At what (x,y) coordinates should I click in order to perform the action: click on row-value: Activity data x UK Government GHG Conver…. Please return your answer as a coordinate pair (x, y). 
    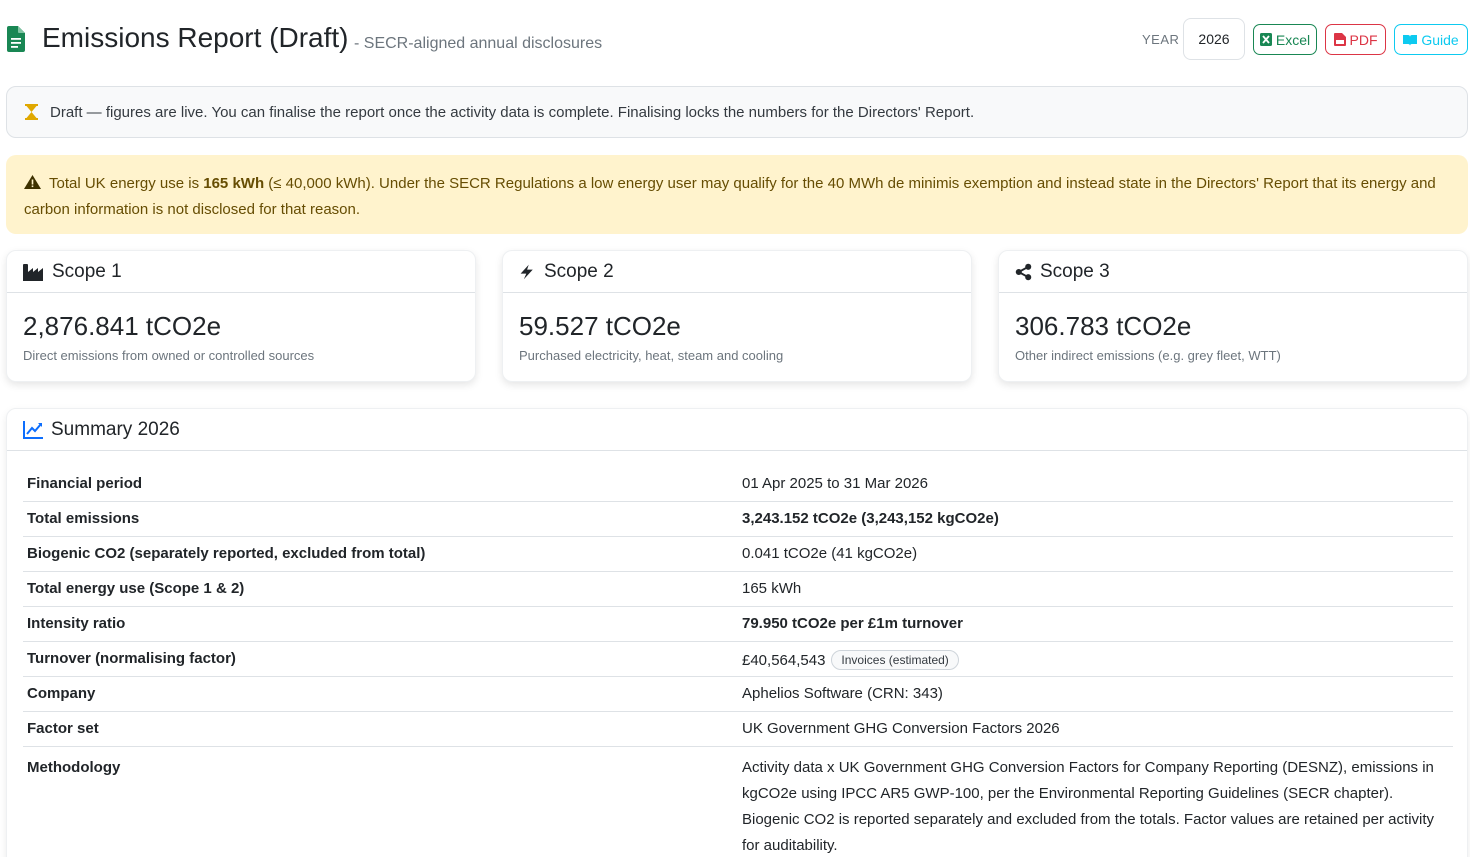
    Looking at the image, I should click on (1095, 801).